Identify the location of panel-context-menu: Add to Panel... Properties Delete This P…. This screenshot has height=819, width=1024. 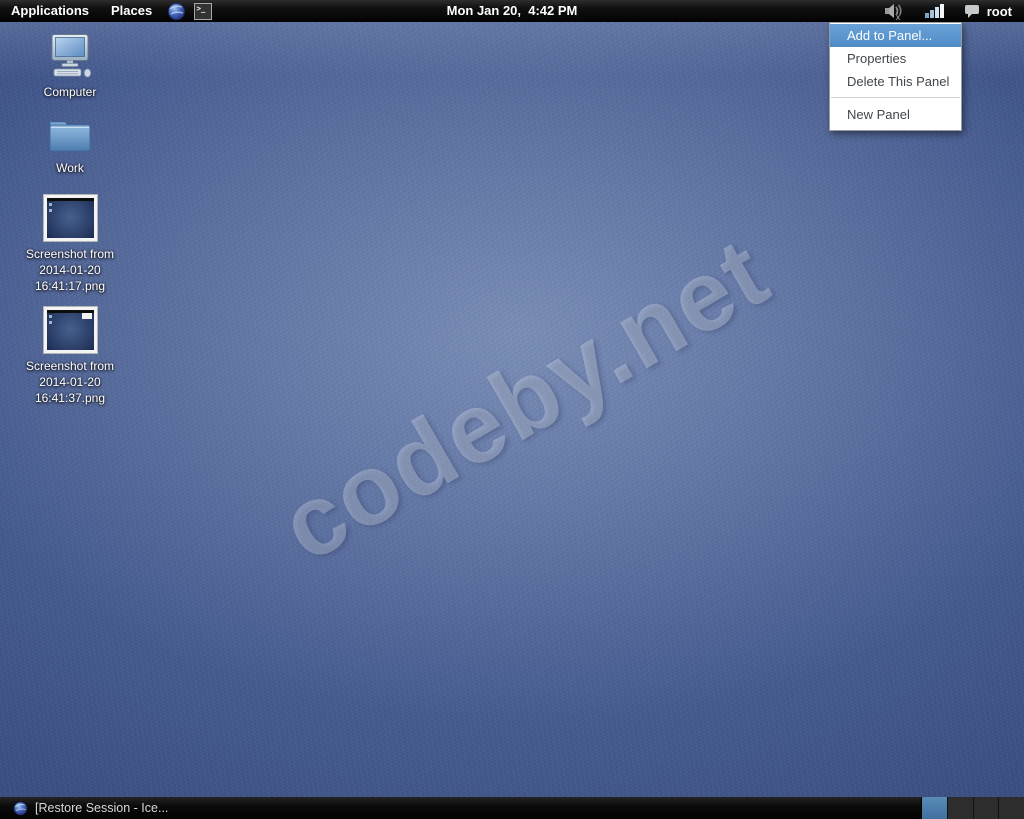
(895, 76).